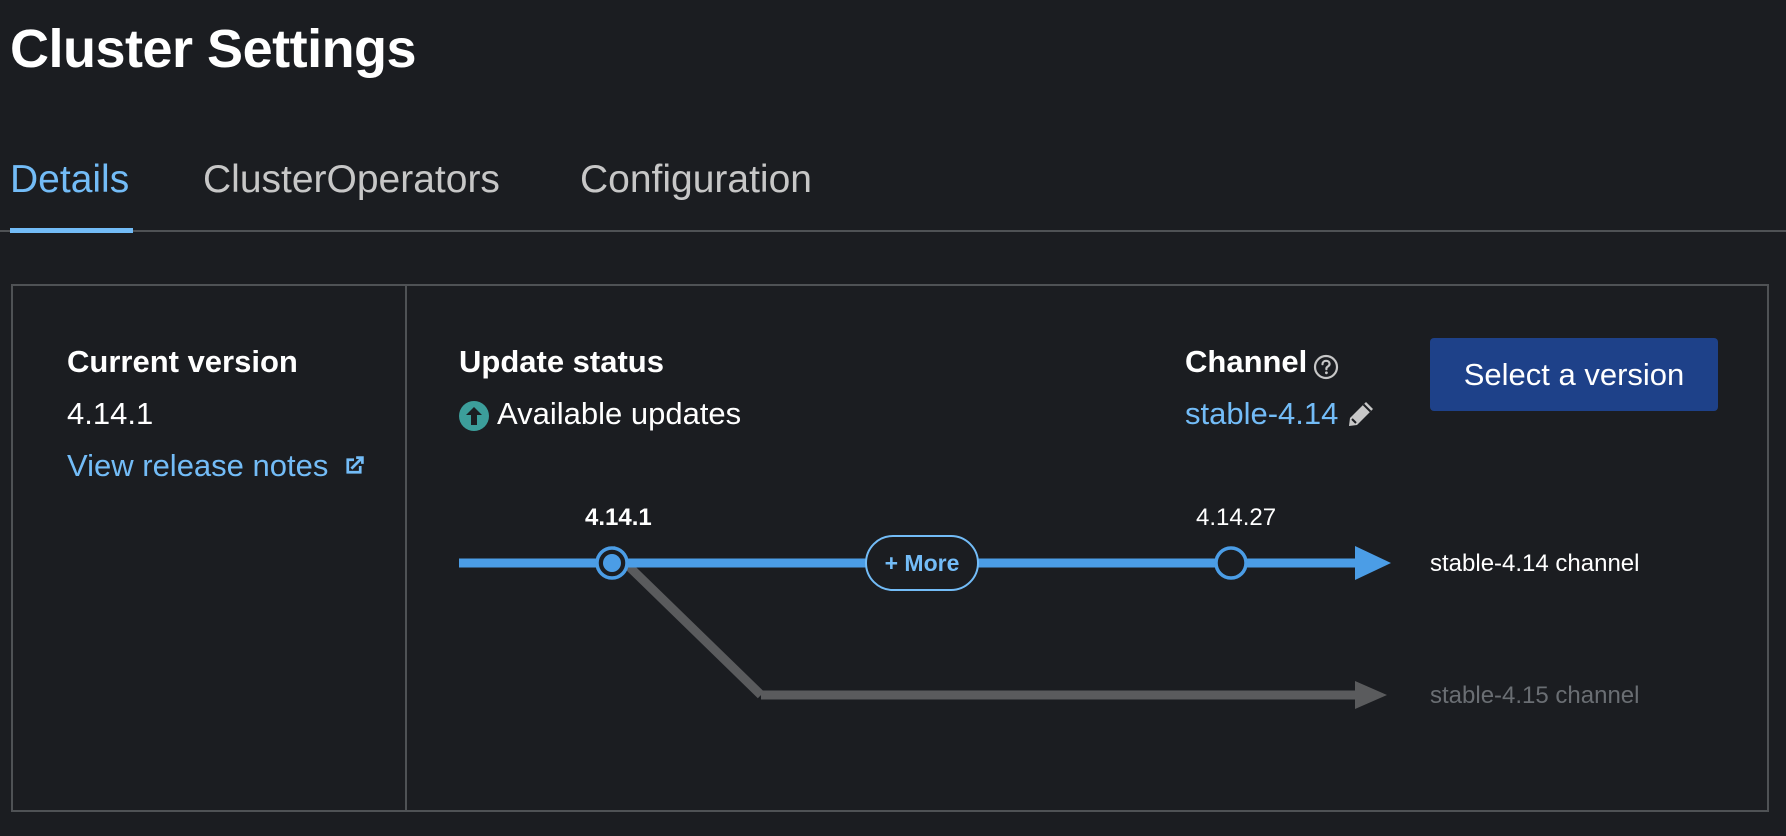 This screenshot has width=1786, height=836. I want to click on stable-4-15-branch-line, so click(686, 622).